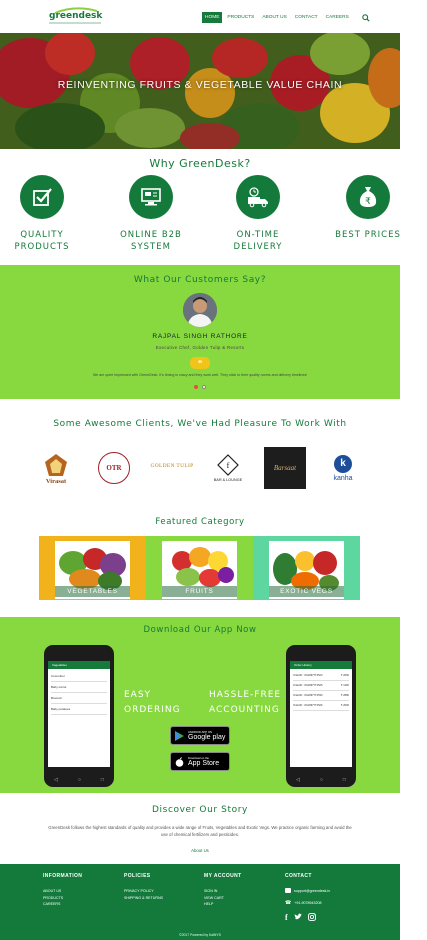  What do you see at coordinates (179, 761) in the screenshot?
I see `apple-logo-icon` at bounding box center [179, 761].